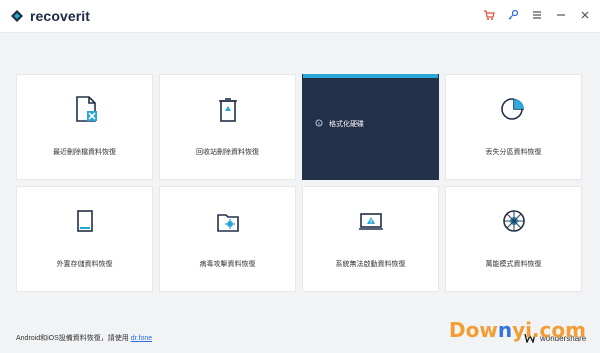 Image resolution: width=600 pixels, height=353 pixels. What do you see at coordinates (17, 16) in the screenshot?
I see `recoverit-logo-icon` at bounding box center [17, 16].